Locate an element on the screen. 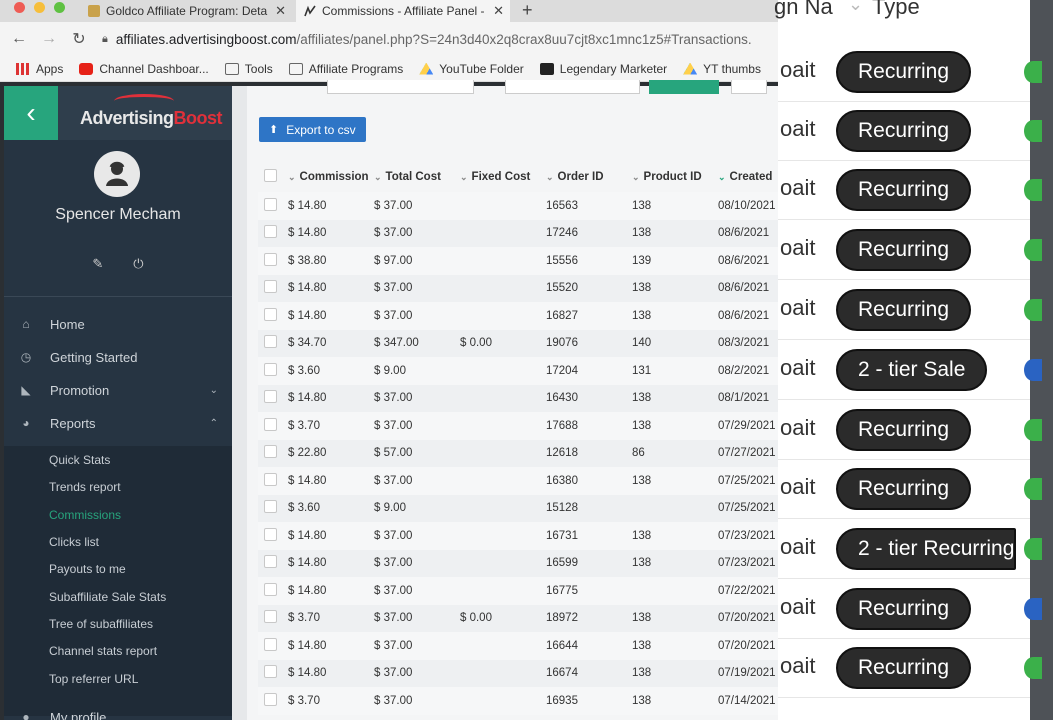 The height and width of the screenshot is (720, 1053). table-row: $ 14.80 $ 37.00 16563 138 08/10/2021 is located at coordinates (518, 206).